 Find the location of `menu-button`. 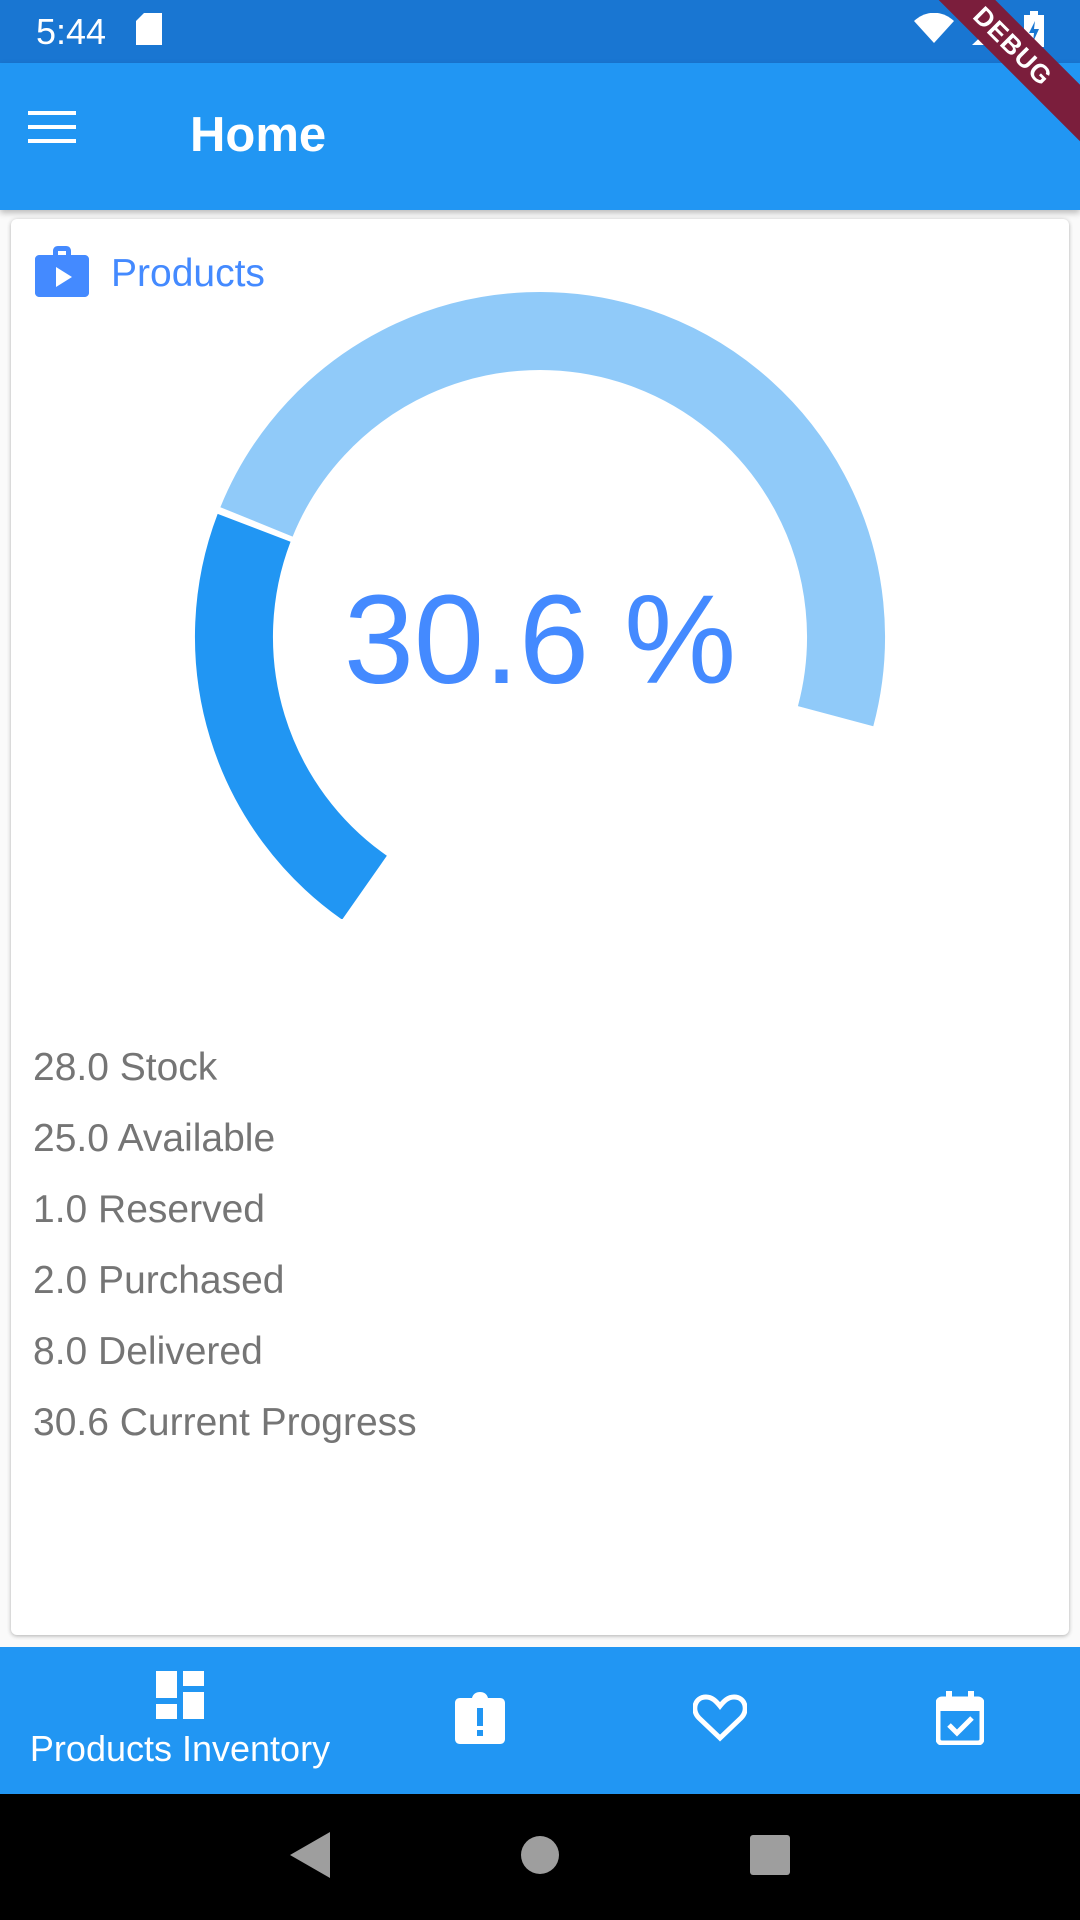

menu-button is located at coordinates (52, 129).